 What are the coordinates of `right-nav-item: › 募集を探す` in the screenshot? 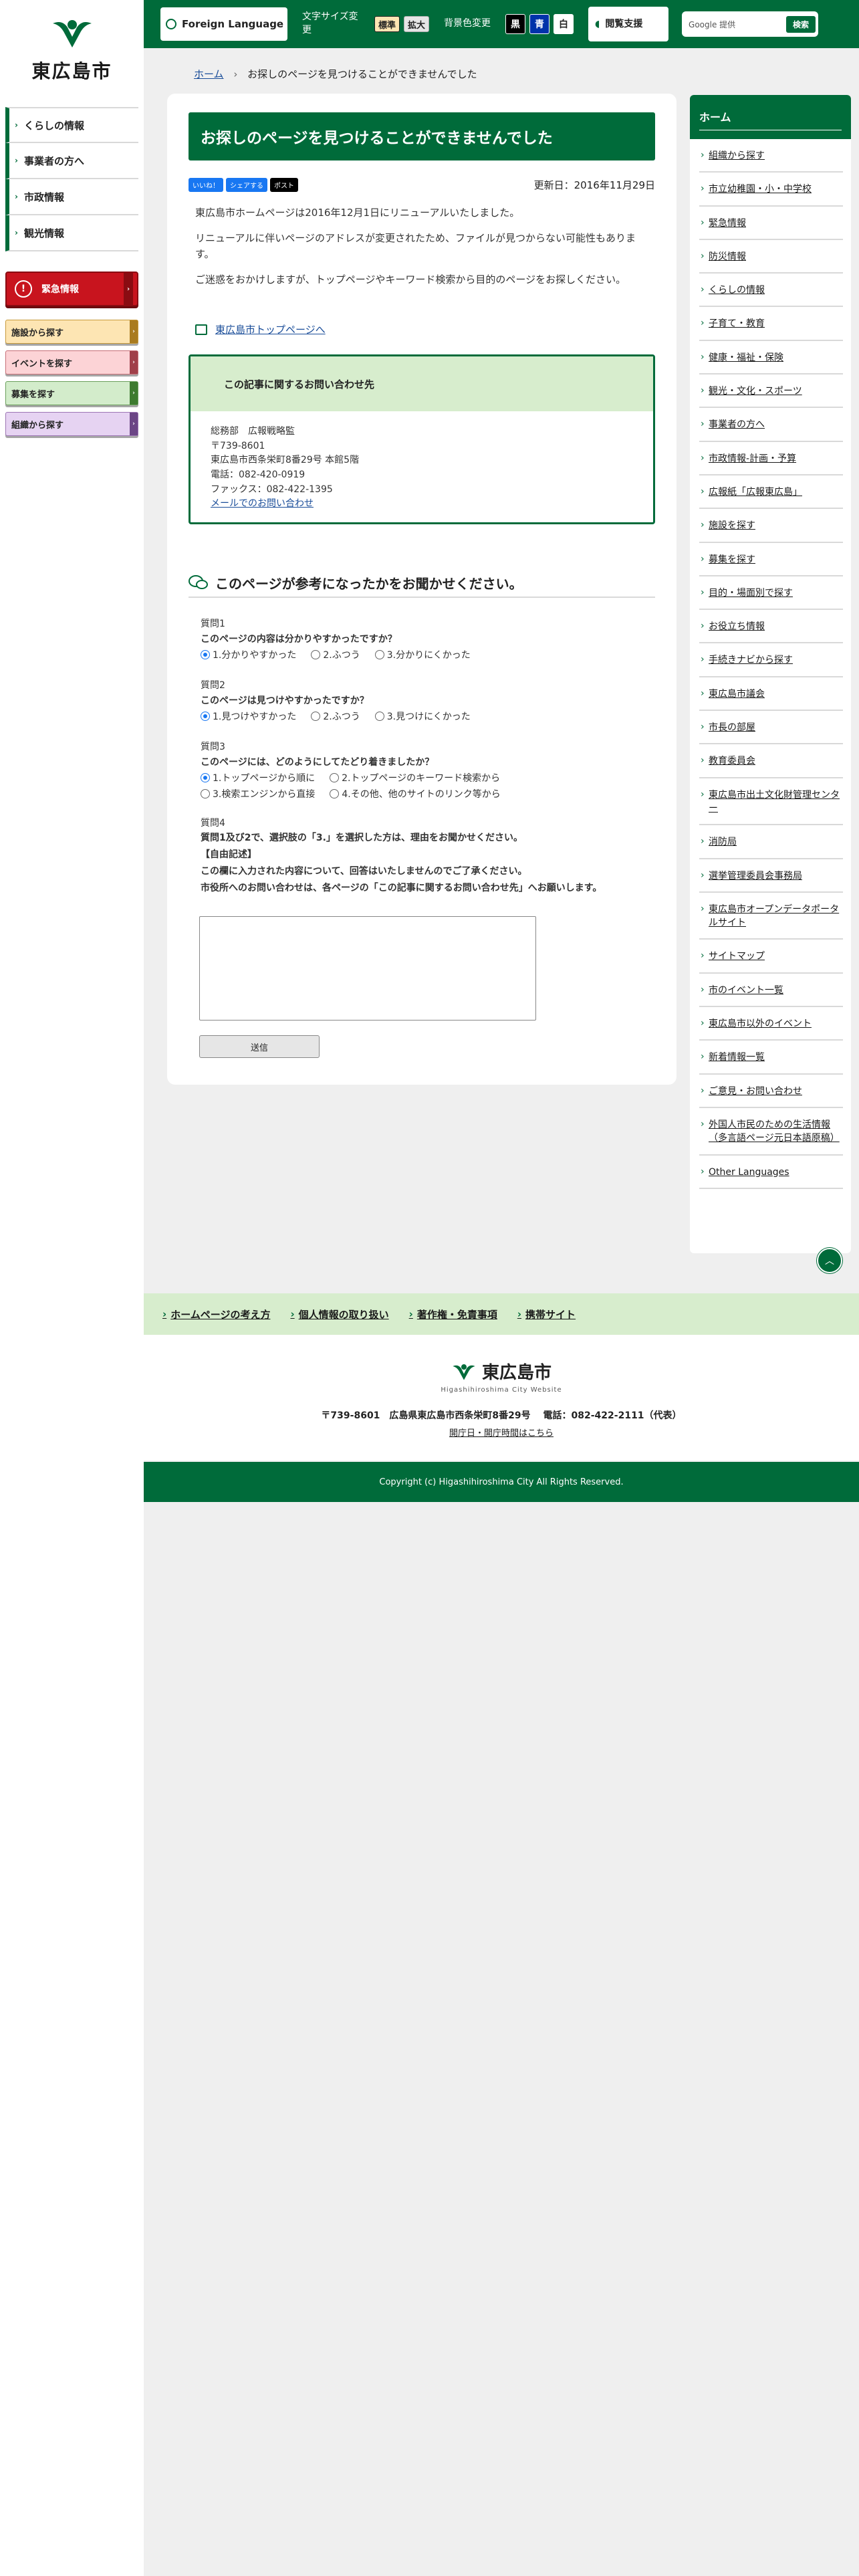 It's located at (771, 559).